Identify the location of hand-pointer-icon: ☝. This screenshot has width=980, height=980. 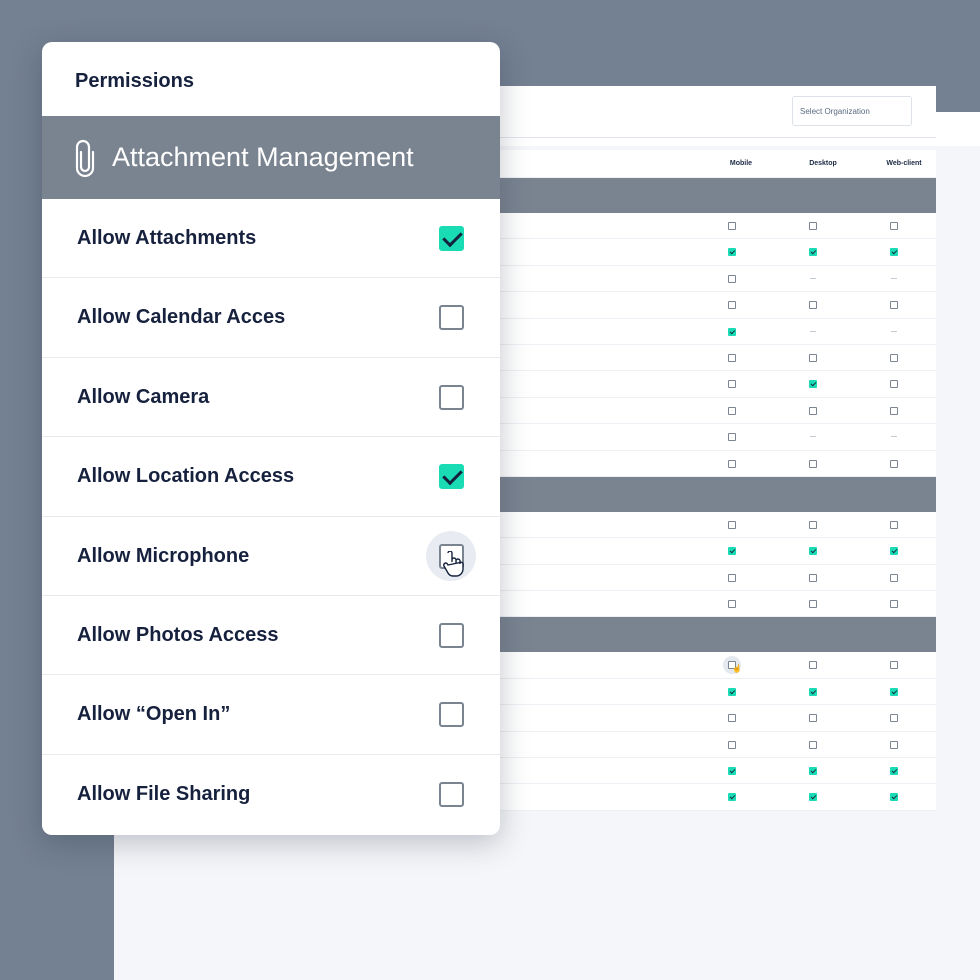
(737, 669).